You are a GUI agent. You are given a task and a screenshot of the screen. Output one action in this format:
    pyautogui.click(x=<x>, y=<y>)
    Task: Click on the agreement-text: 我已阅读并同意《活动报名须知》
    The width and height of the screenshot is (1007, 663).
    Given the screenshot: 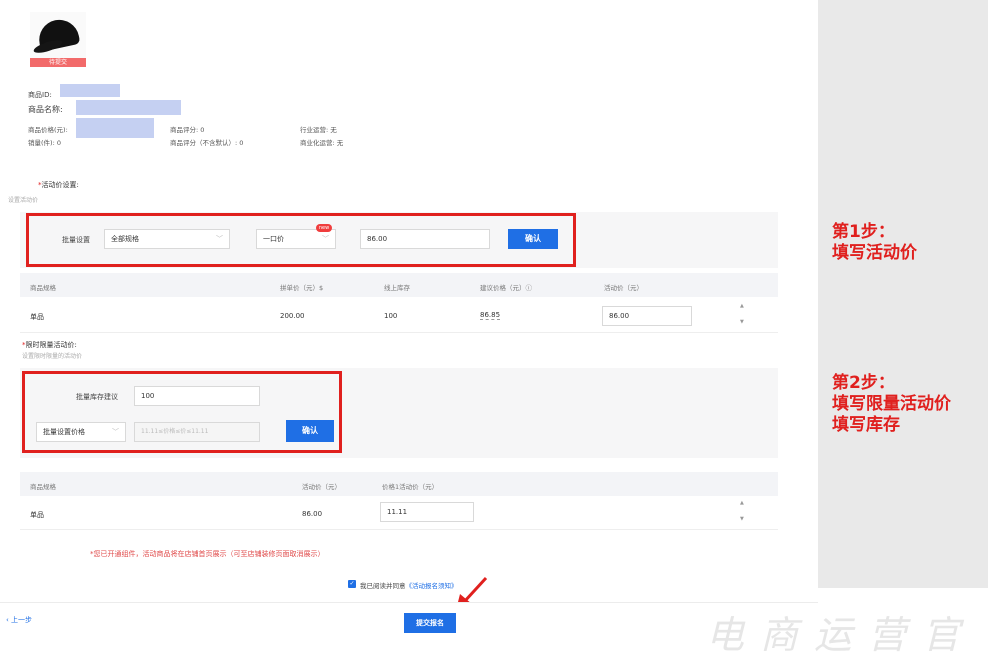 What is the action you would take?
    pyautogui.click(x=409, y=586)
    